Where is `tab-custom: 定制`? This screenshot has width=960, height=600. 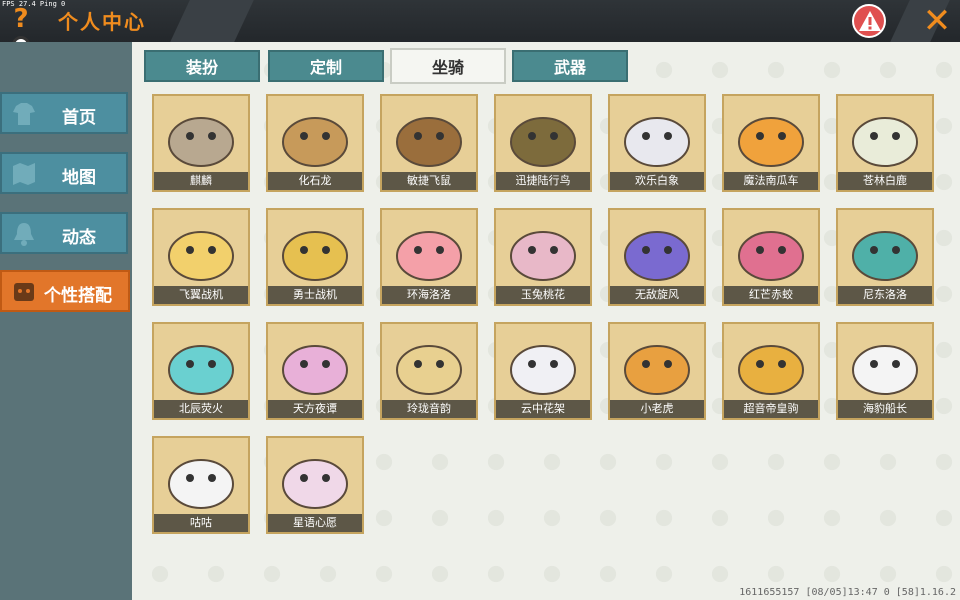 tab-custom: 定制 is located at coordinates (326, 66).